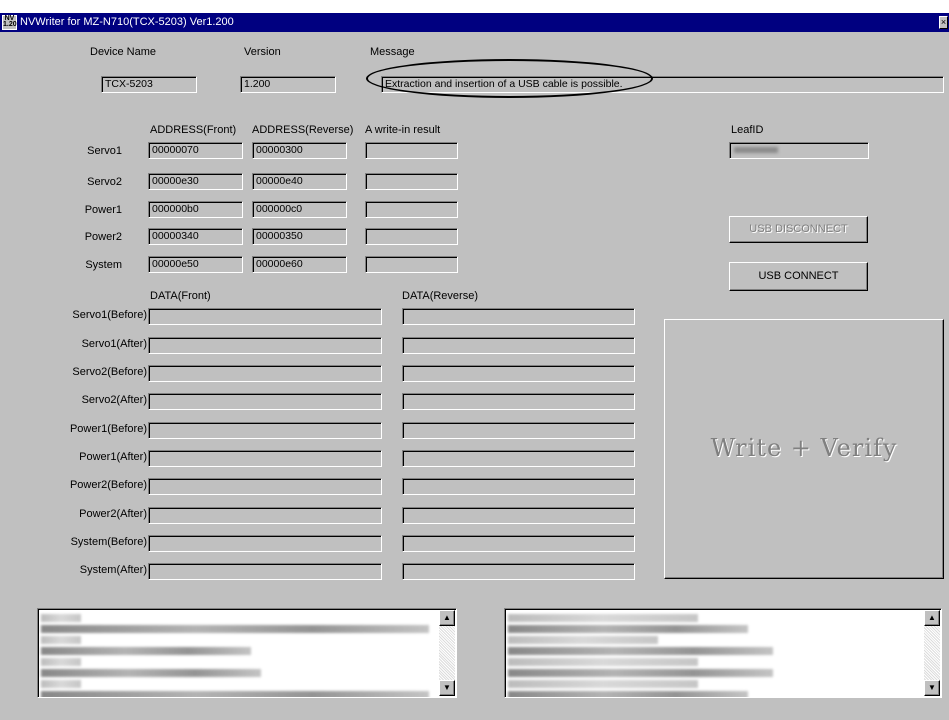  I want to click on address-row-label: System, so click(103, 265).